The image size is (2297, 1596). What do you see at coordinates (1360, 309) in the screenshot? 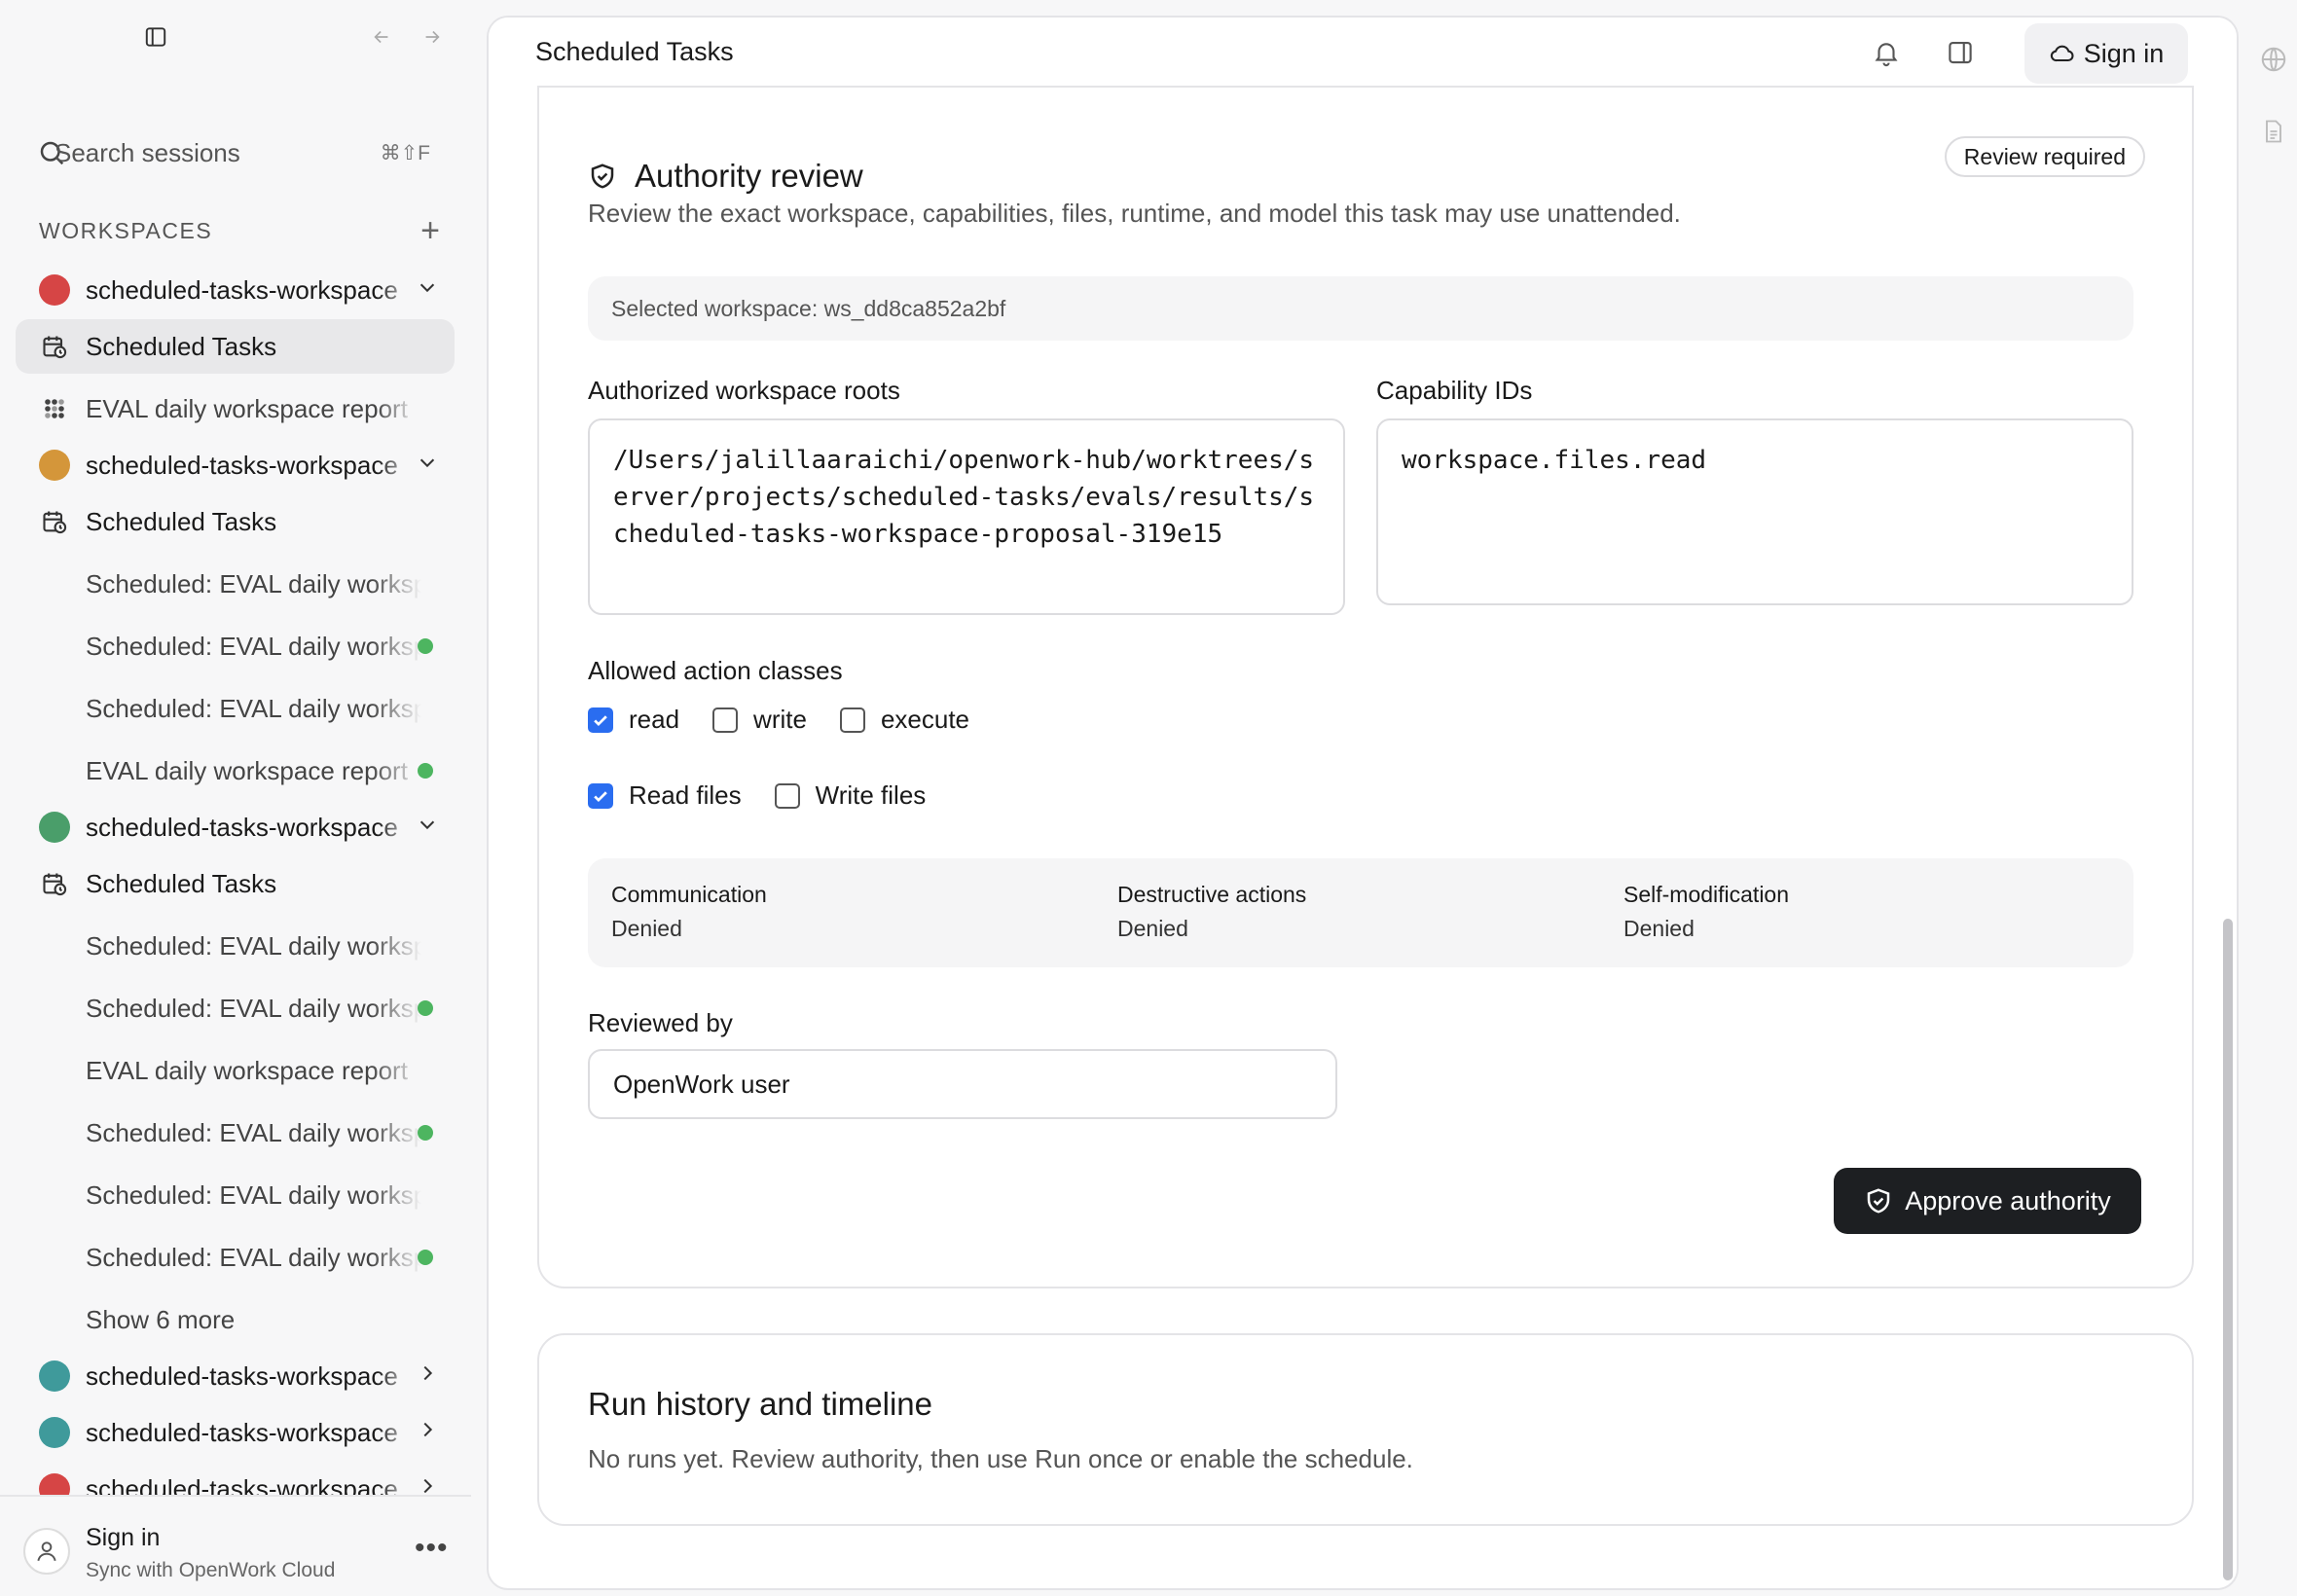
I see `selected-workspace: Selected workspace: ws_dd8ca852a2bf` at bounding box center [1360, 309].